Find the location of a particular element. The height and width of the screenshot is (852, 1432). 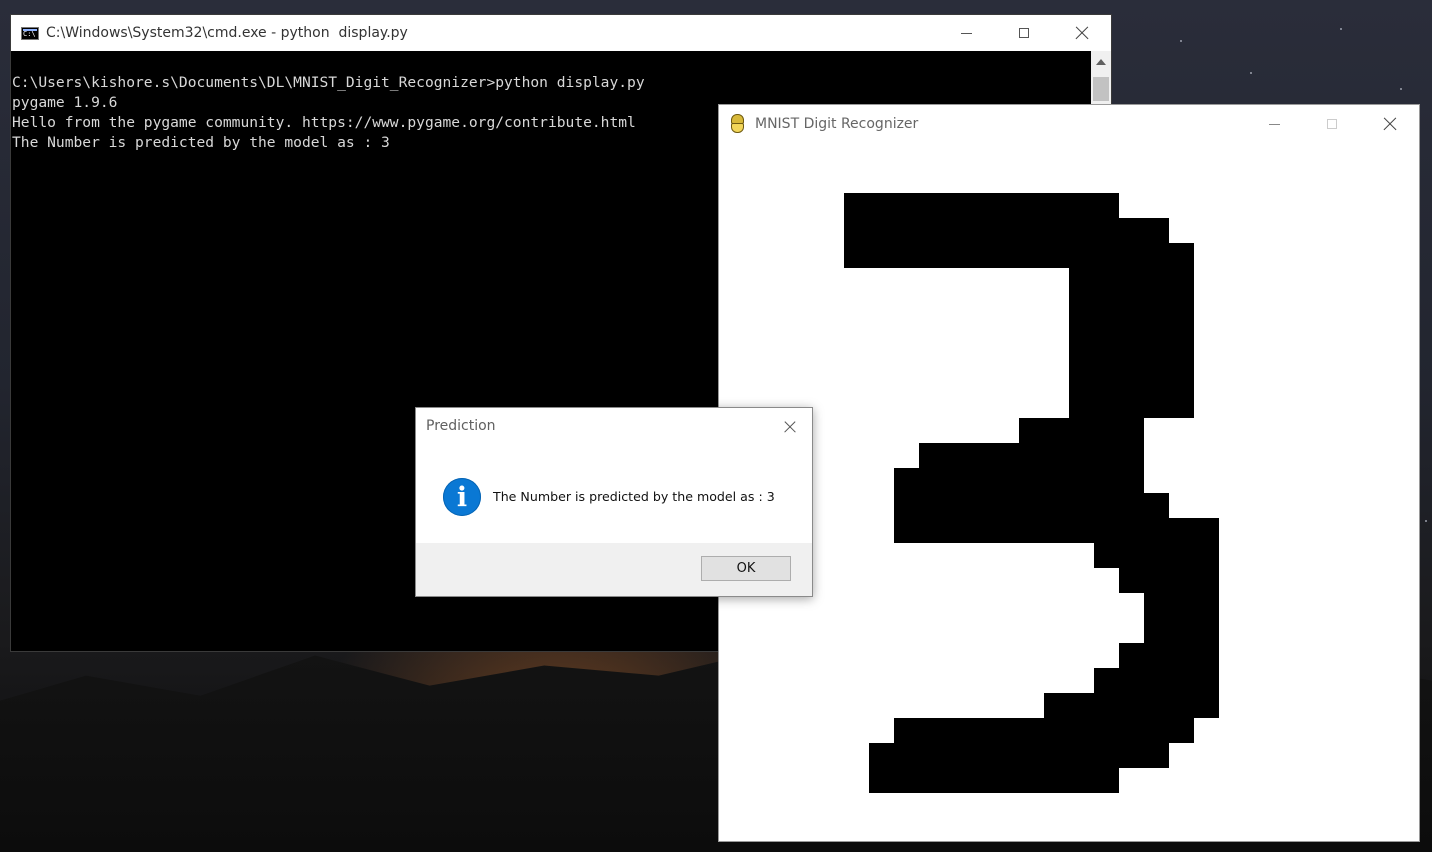

dialog-footer: OK is located at coordinates (614, 569).